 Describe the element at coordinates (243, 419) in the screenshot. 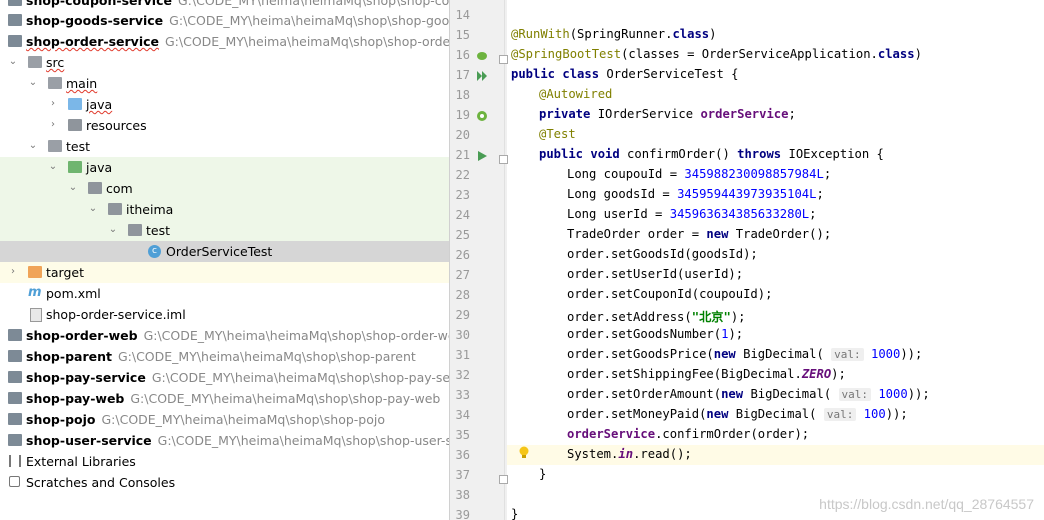

I see `module-path: G:\CODE_MY\heima\heimaMq\shop\shop-pojo` at that location.